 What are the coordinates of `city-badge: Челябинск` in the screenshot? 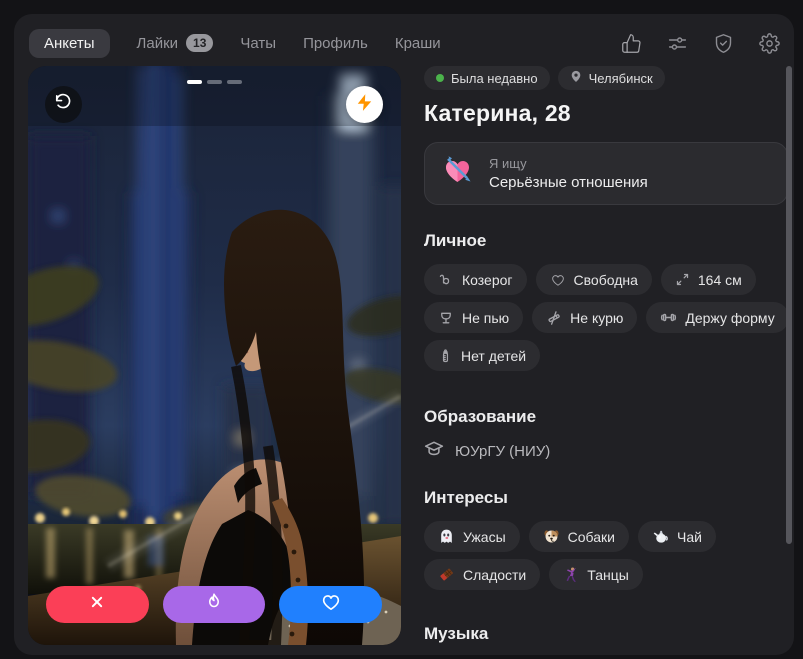 It's located at (611, 78).